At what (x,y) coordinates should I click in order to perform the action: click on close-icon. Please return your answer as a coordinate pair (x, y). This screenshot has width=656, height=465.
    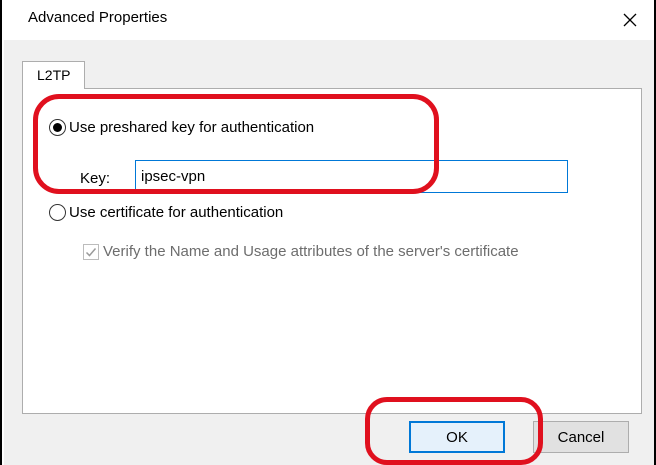
    Looking at the image, I should click on (630, 20).